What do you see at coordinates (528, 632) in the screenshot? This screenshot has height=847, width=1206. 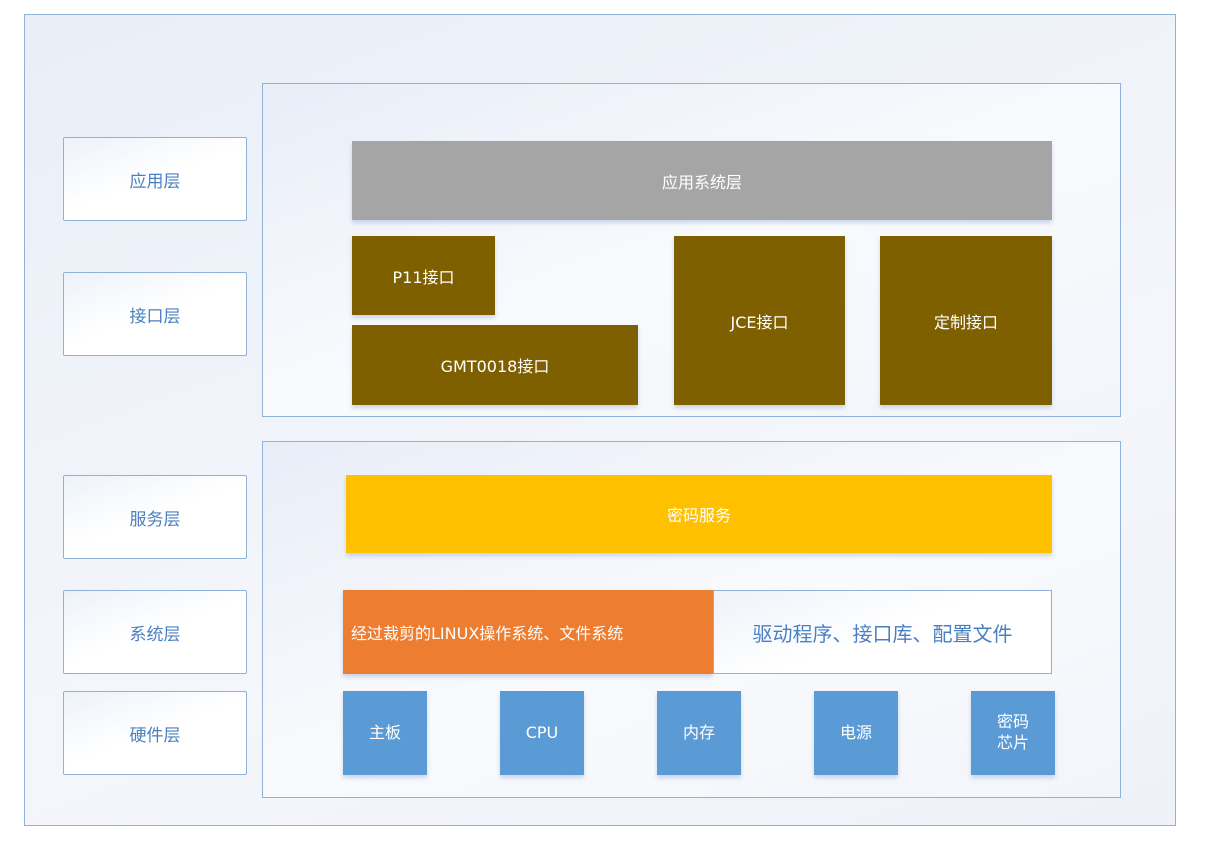 I see `os-filesystem-box: 经过裁剪的LINUX操作系统、文件系统` at bounding box center [528, 632].